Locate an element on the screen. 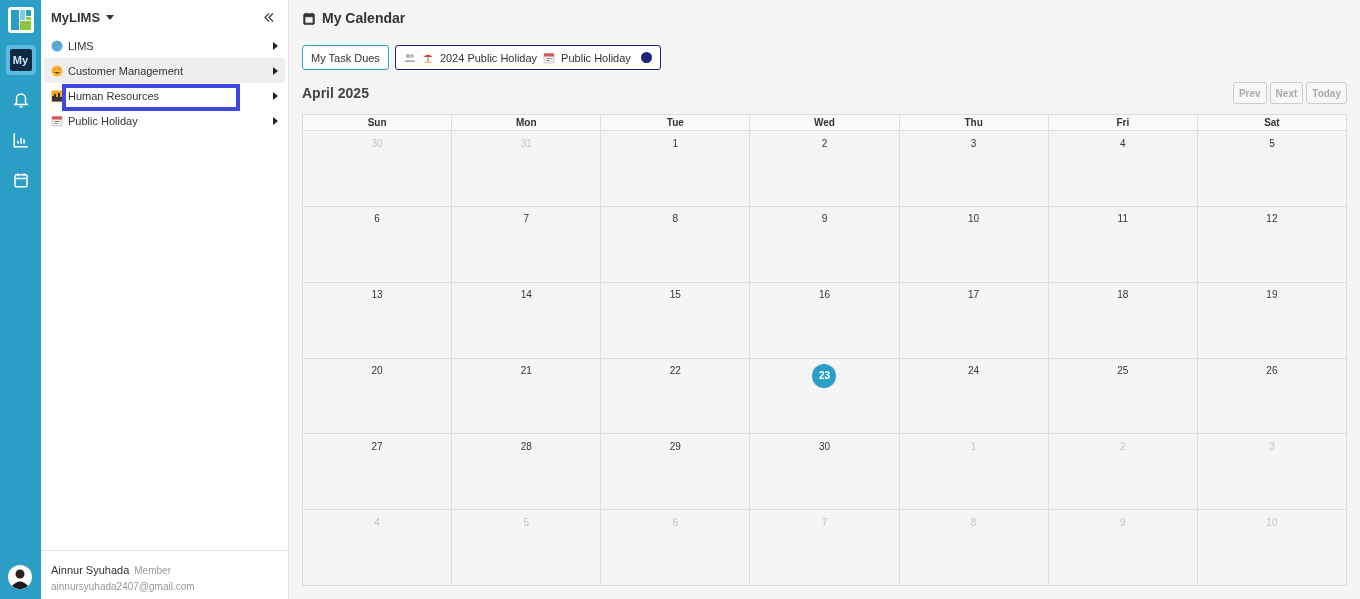  dropdown-caret-icon is located at coordinates (110, 17).